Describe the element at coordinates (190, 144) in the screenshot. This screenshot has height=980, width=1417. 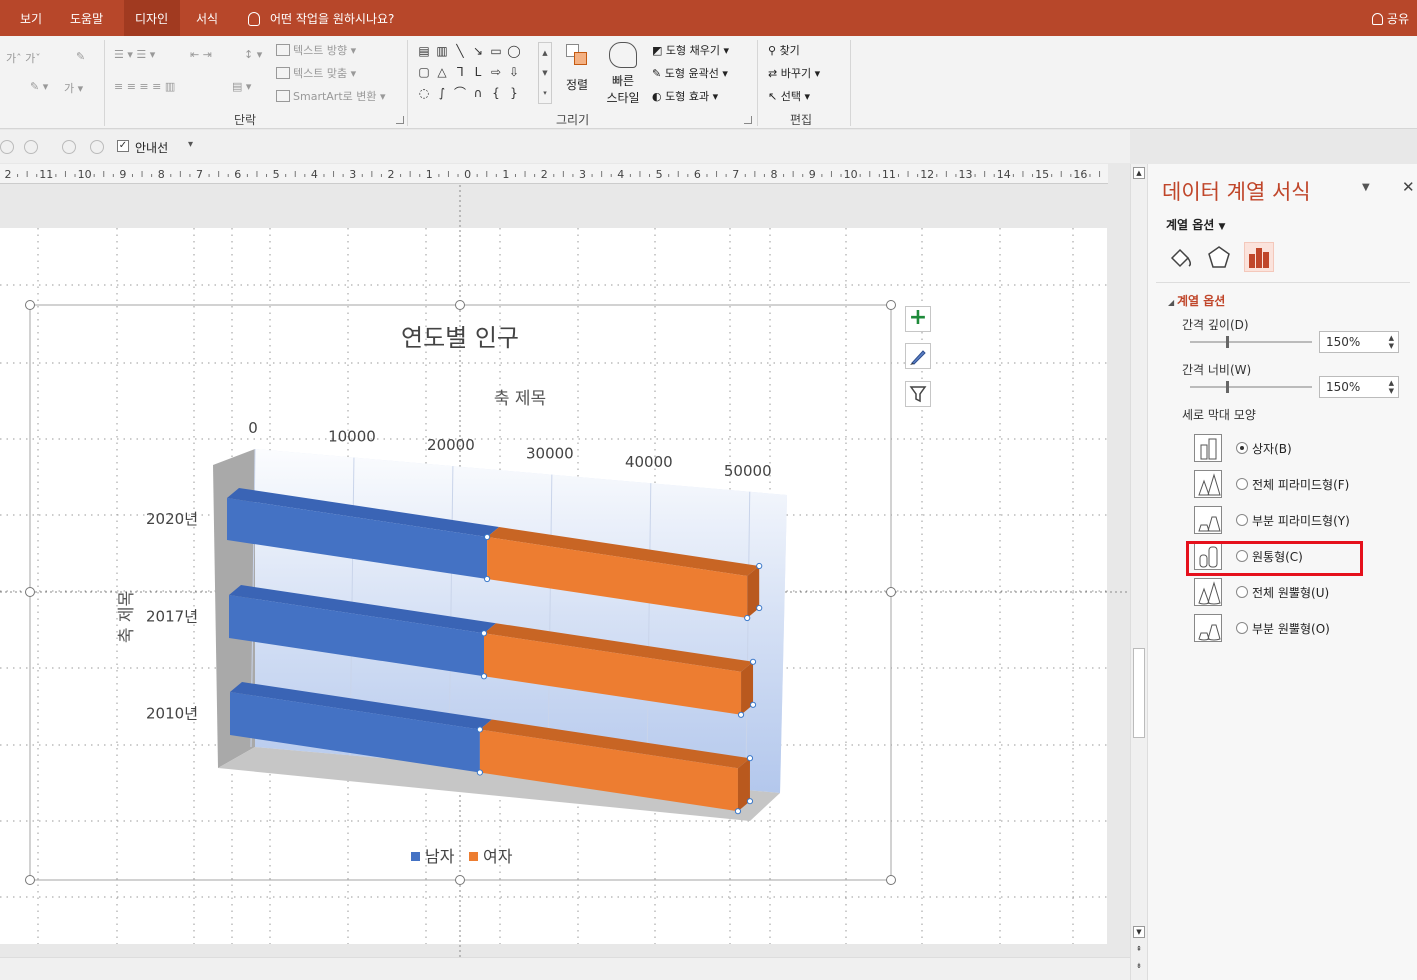
I see `customize-arrow-icon: ▾` at that location.